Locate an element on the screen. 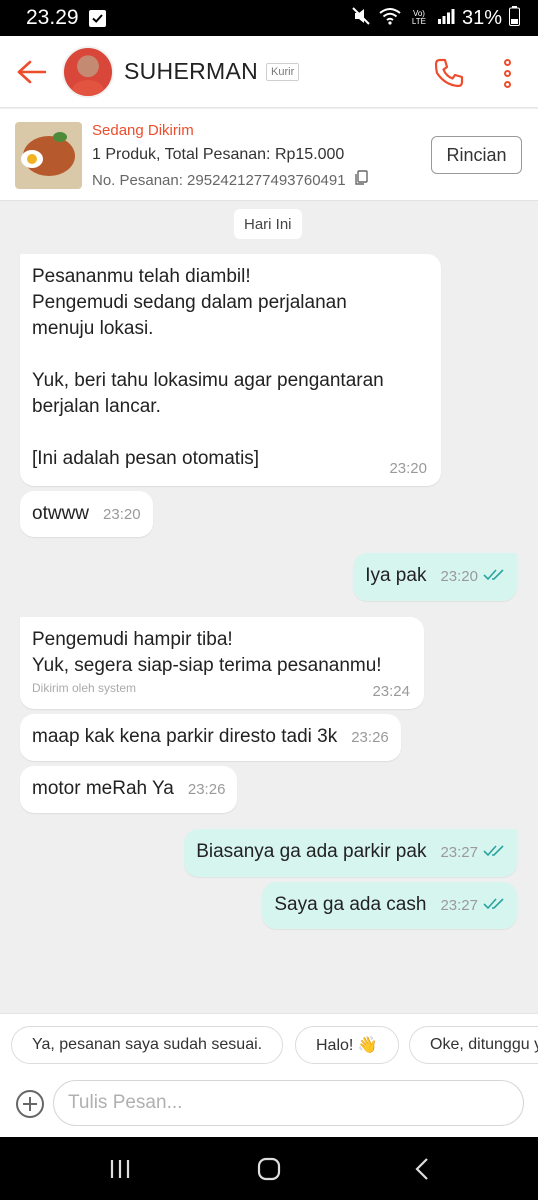  incoming-message: otwww 23:20 is located at coordinates (86, 514).